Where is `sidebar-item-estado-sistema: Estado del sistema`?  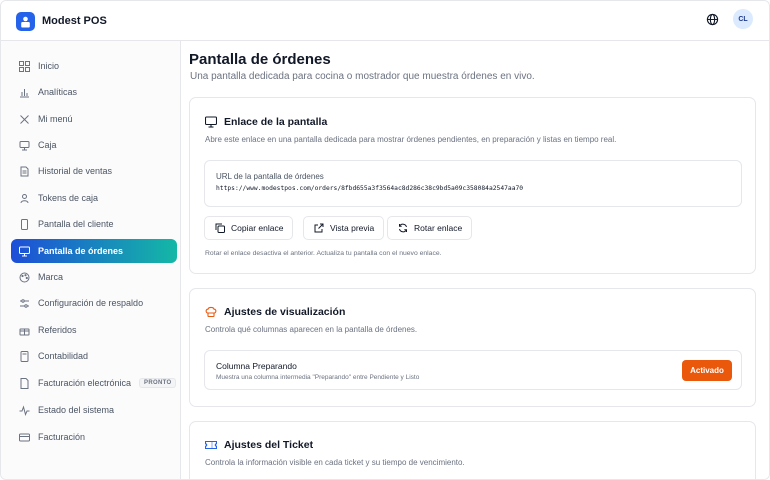 sidebar-item-estado-sistema: Estado del sistema is located at coordinates (94, 410).